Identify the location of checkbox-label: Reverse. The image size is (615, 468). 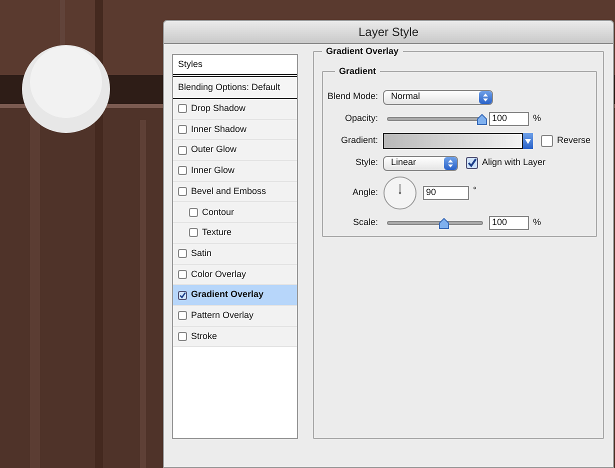
(574, 141).